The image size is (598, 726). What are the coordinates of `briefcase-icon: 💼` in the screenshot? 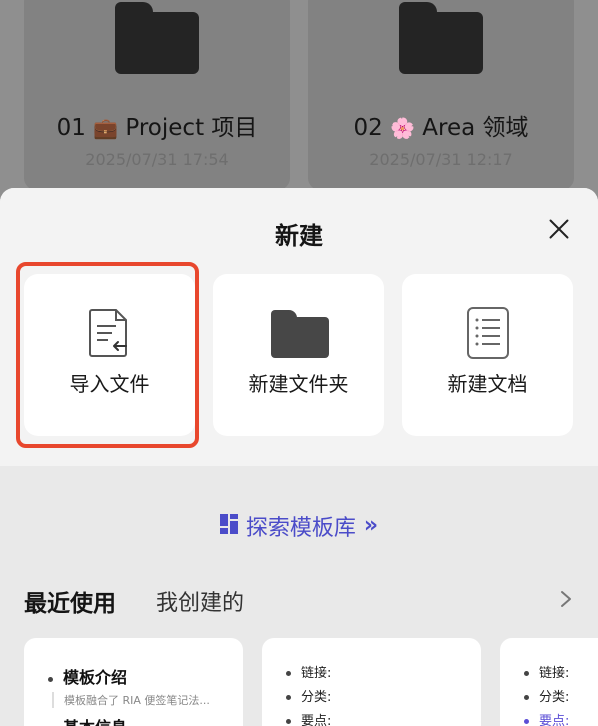 It's located at (106, 128).